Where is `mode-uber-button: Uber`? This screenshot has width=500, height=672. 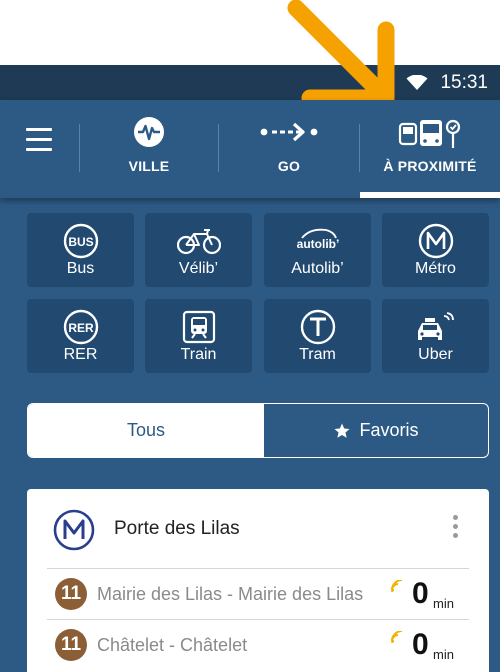
mode-uber-button: Uber is located at coordinates (435, 336).